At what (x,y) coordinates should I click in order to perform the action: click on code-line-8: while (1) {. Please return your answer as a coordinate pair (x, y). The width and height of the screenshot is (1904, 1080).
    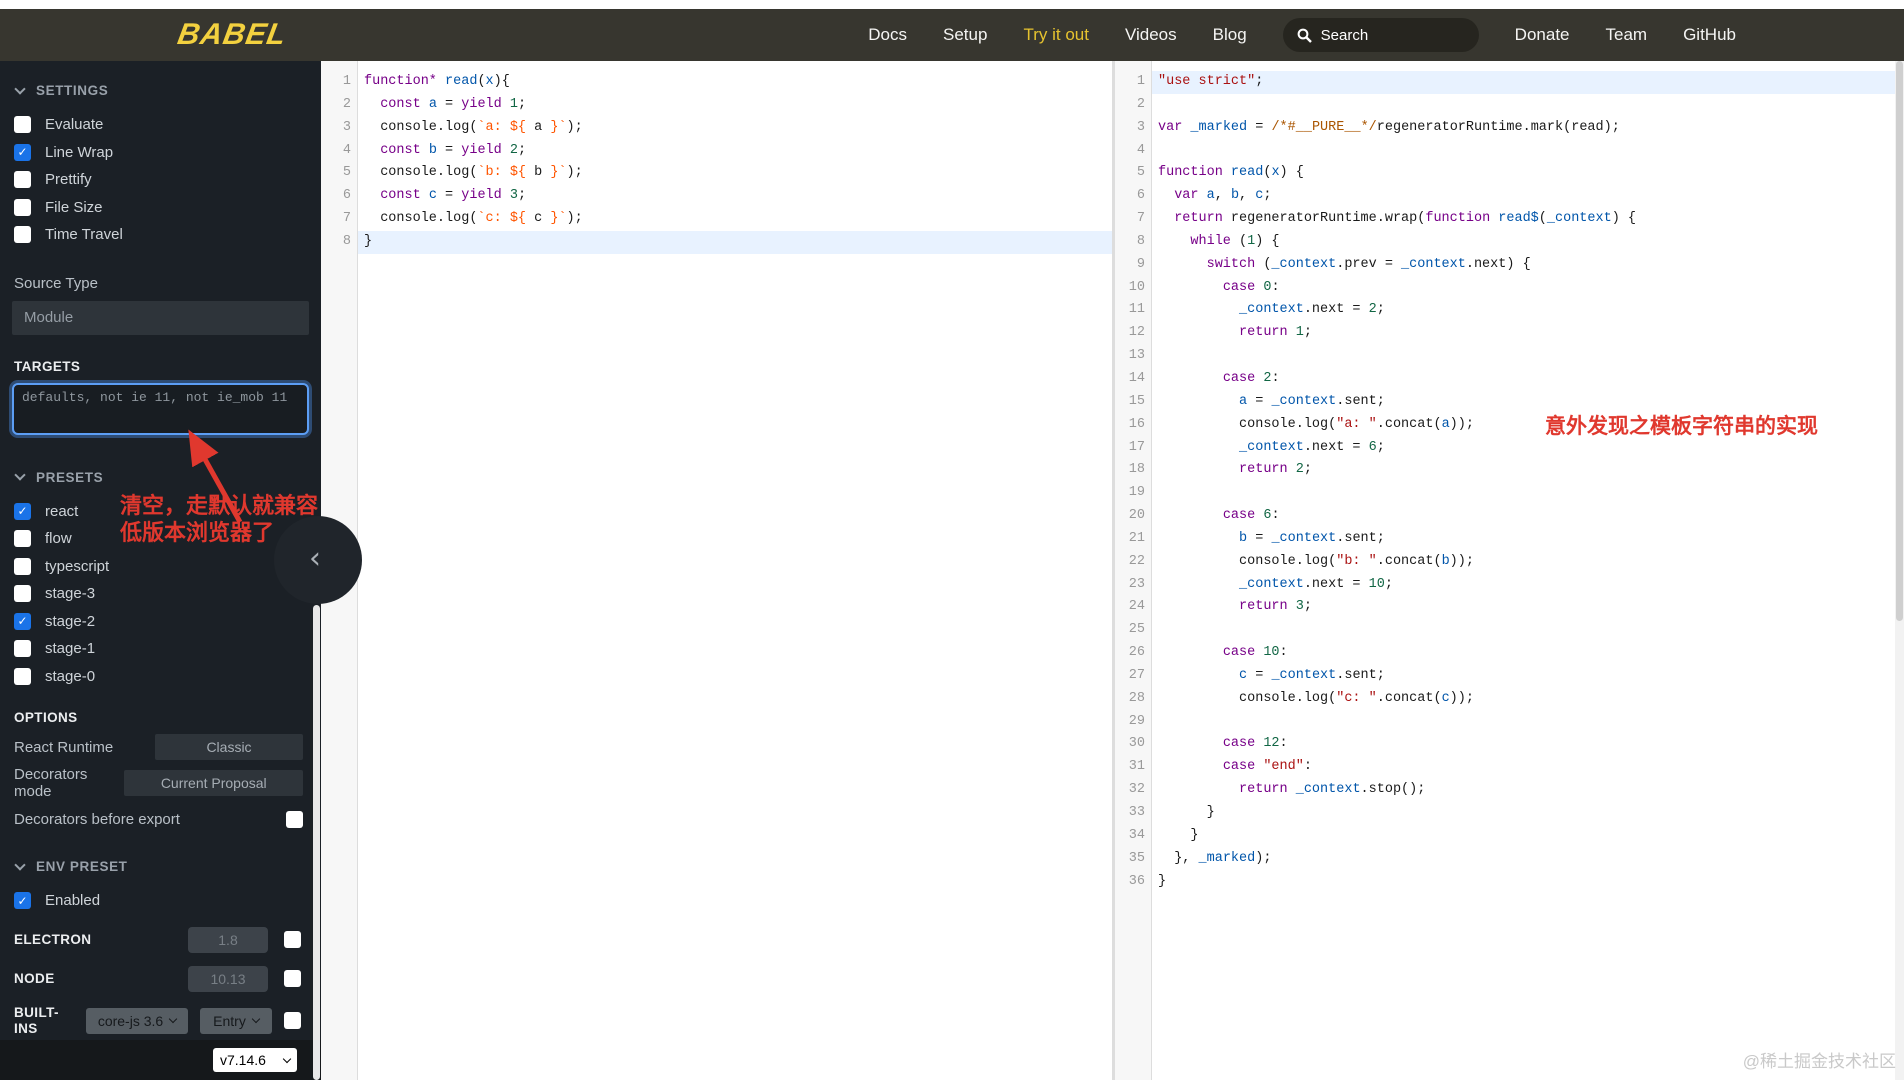
    Looking at the image, I should click on (1523, 242).